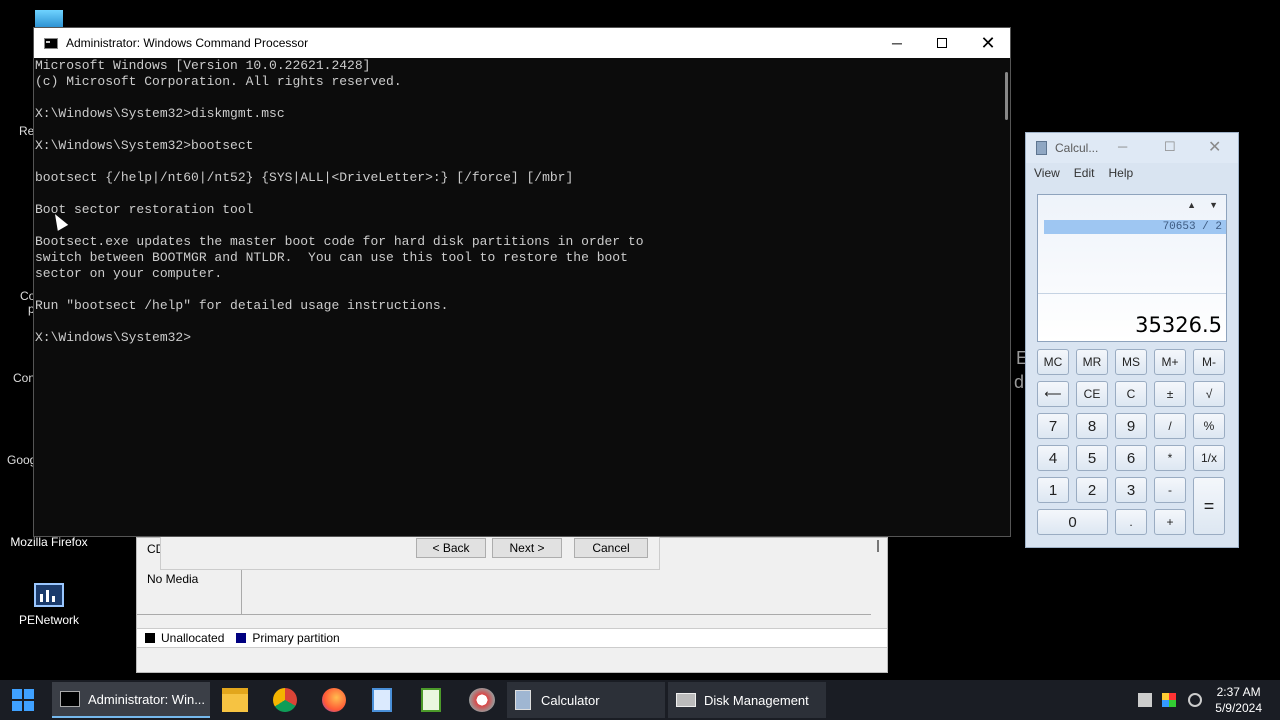 The width and height of the screenshot is (1280, 720). I want to click on cmd-line: X:\Windows\System32>diskmgmt.msc, so click(160, 113).